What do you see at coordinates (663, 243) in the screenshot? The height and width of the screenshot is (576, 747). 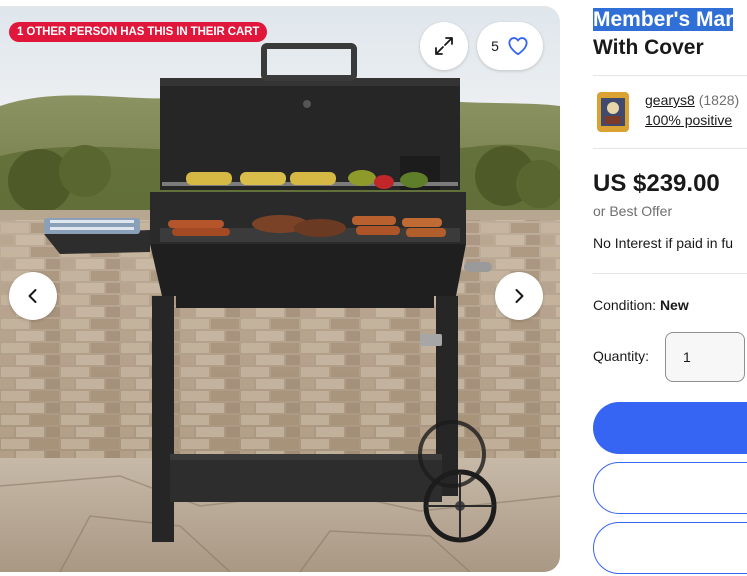 I see `financing-text: No Interest if paid in fu` at bounding box center [663, 243].